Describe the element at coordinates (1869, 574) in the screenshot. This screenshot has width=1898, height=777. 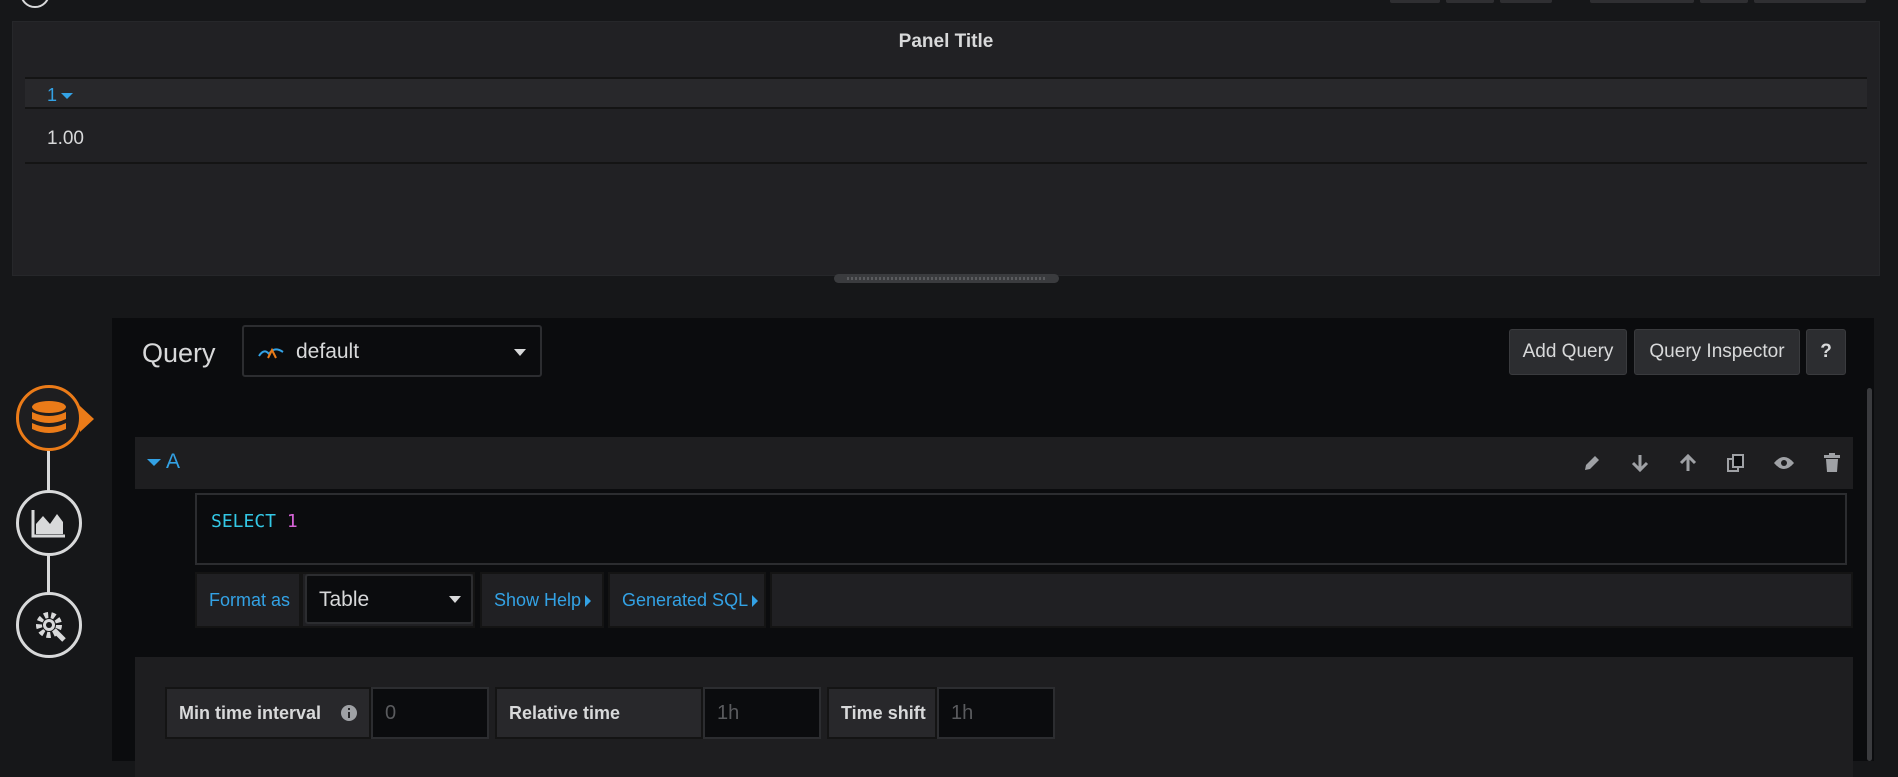
I see `scrollbar` at that location.